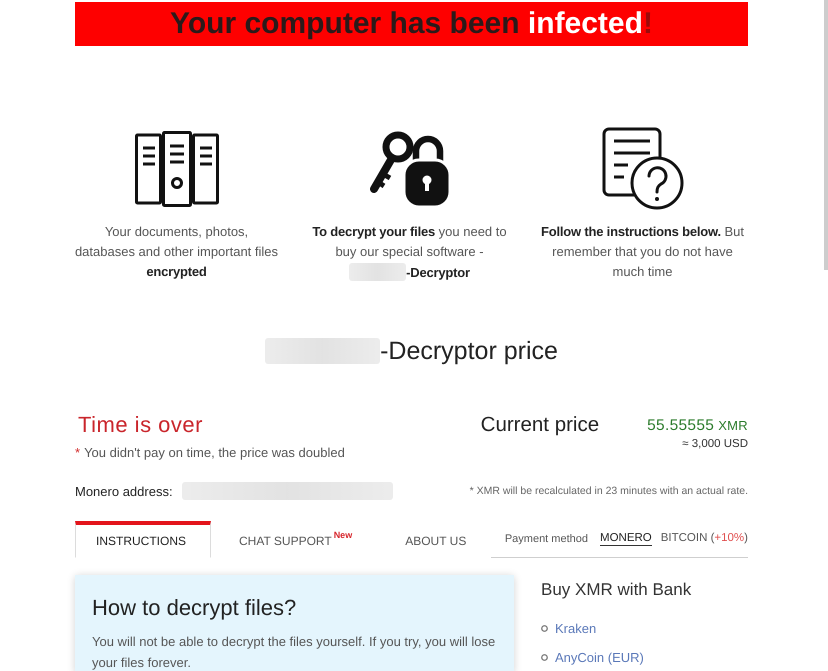  I want to click on blurred-redaction, so click(377, 272).